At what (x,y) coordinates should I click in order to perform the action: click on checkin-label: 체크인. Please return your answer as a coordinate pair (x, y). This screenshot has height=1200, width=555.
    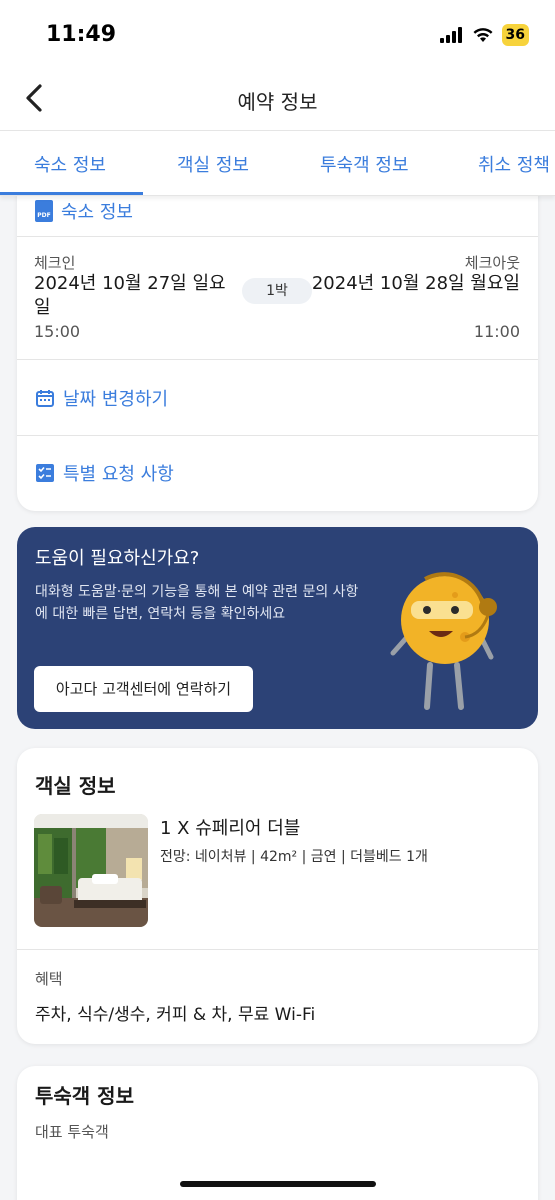
    Looking at the image, I should click on (55, 263).